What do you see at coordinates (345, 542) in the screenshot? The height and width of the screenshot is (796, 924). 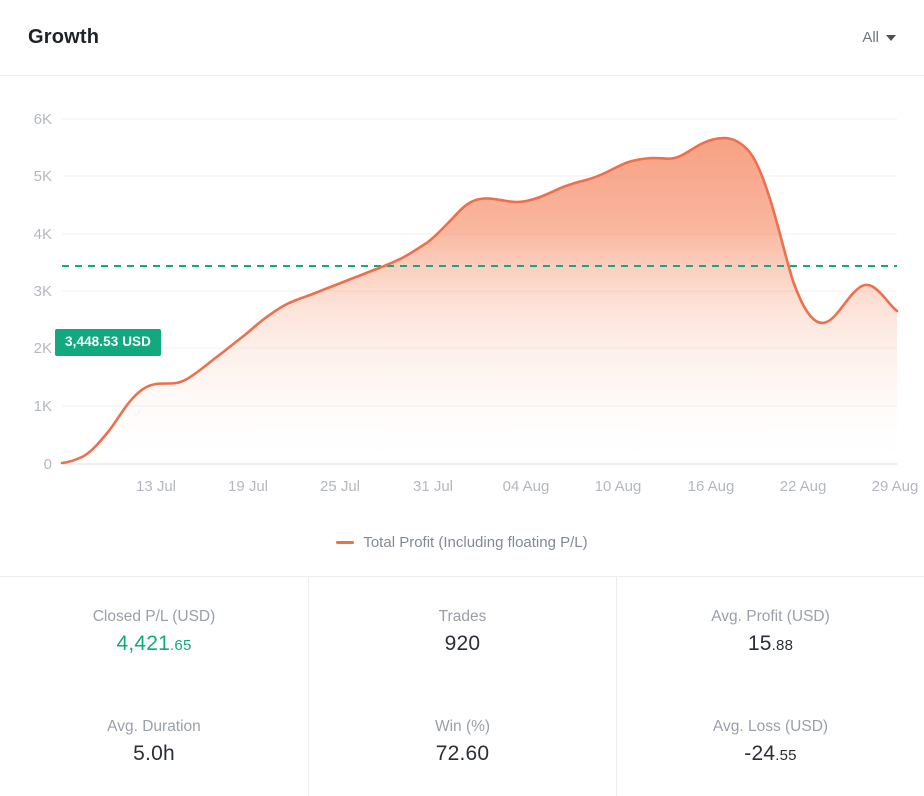 I see `legend-line-swatch` at bounding box center [345, 542].